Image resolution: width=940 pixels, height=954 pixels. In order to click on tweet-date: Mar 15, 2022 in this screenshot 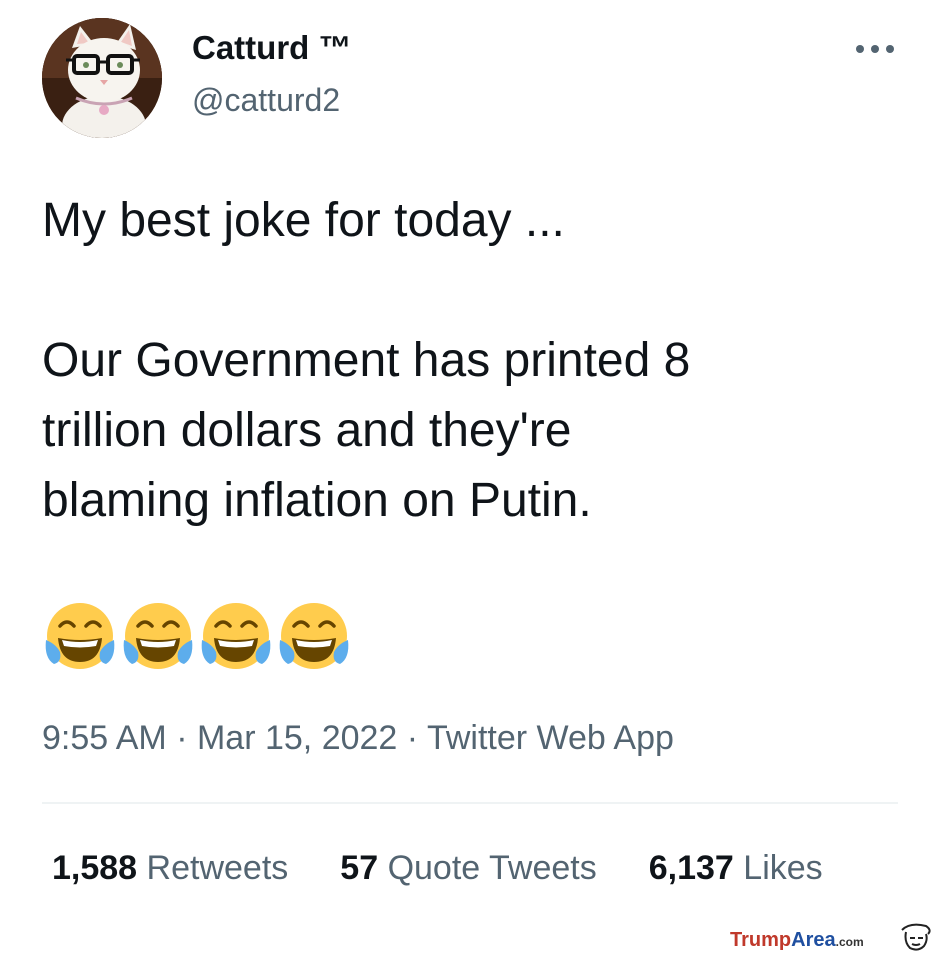, I will do `click(297, 738)`.